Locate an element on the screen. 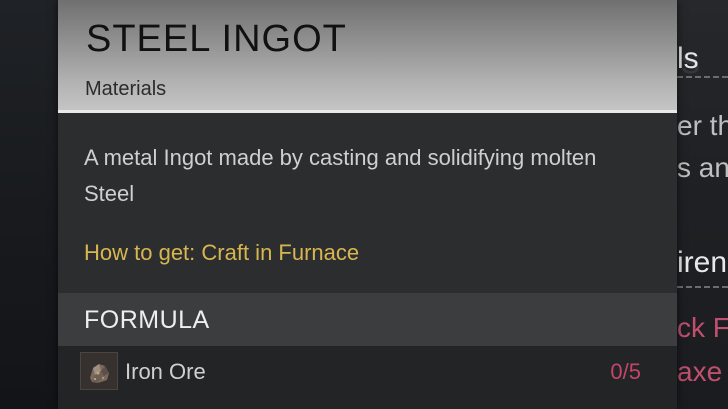 This screenshot has width=728, height=409. item-category: Materials is located at coordinates (126, 89).